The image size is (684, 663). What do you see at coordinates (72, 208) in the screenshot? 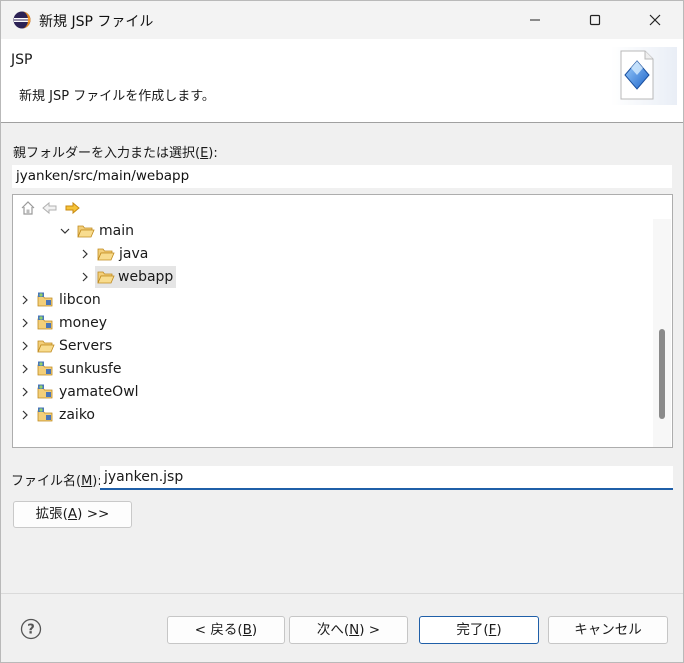
I see `forward-arrow-icon` at bounding box center [72, 208].